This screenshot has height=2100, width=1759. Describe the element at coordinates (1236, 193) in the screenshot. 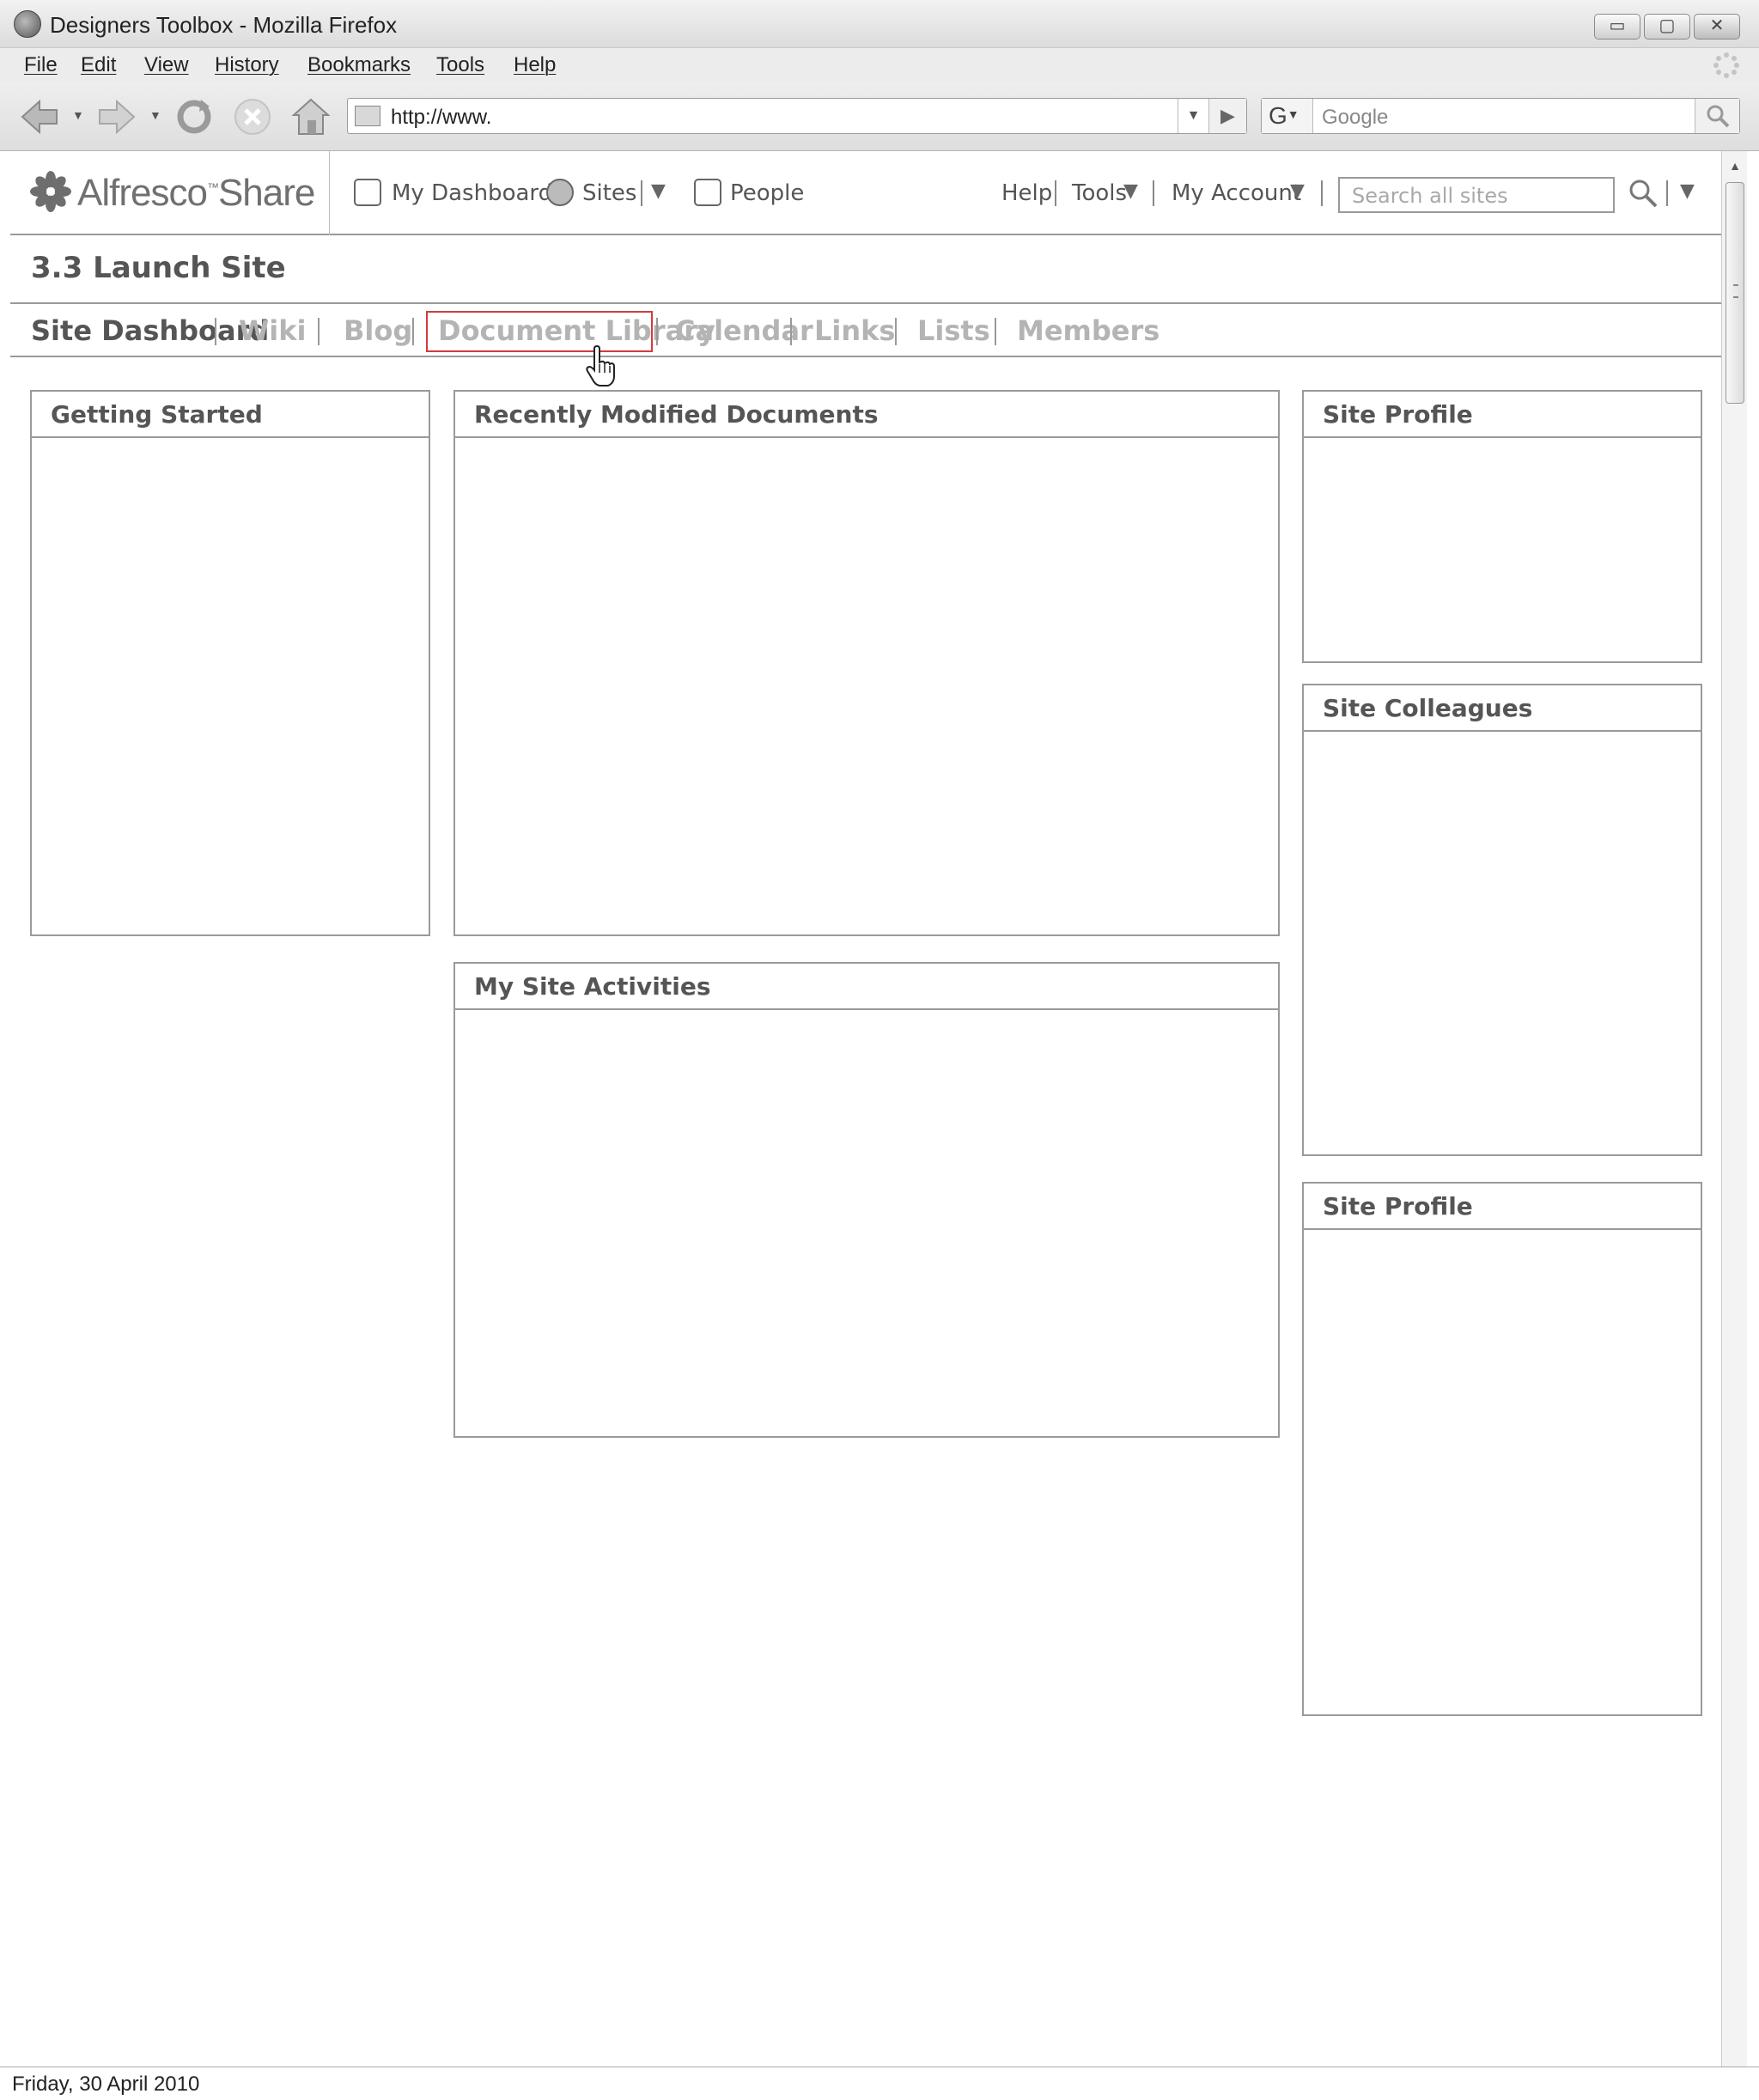

I see `link-my-account: My Account` at that location.